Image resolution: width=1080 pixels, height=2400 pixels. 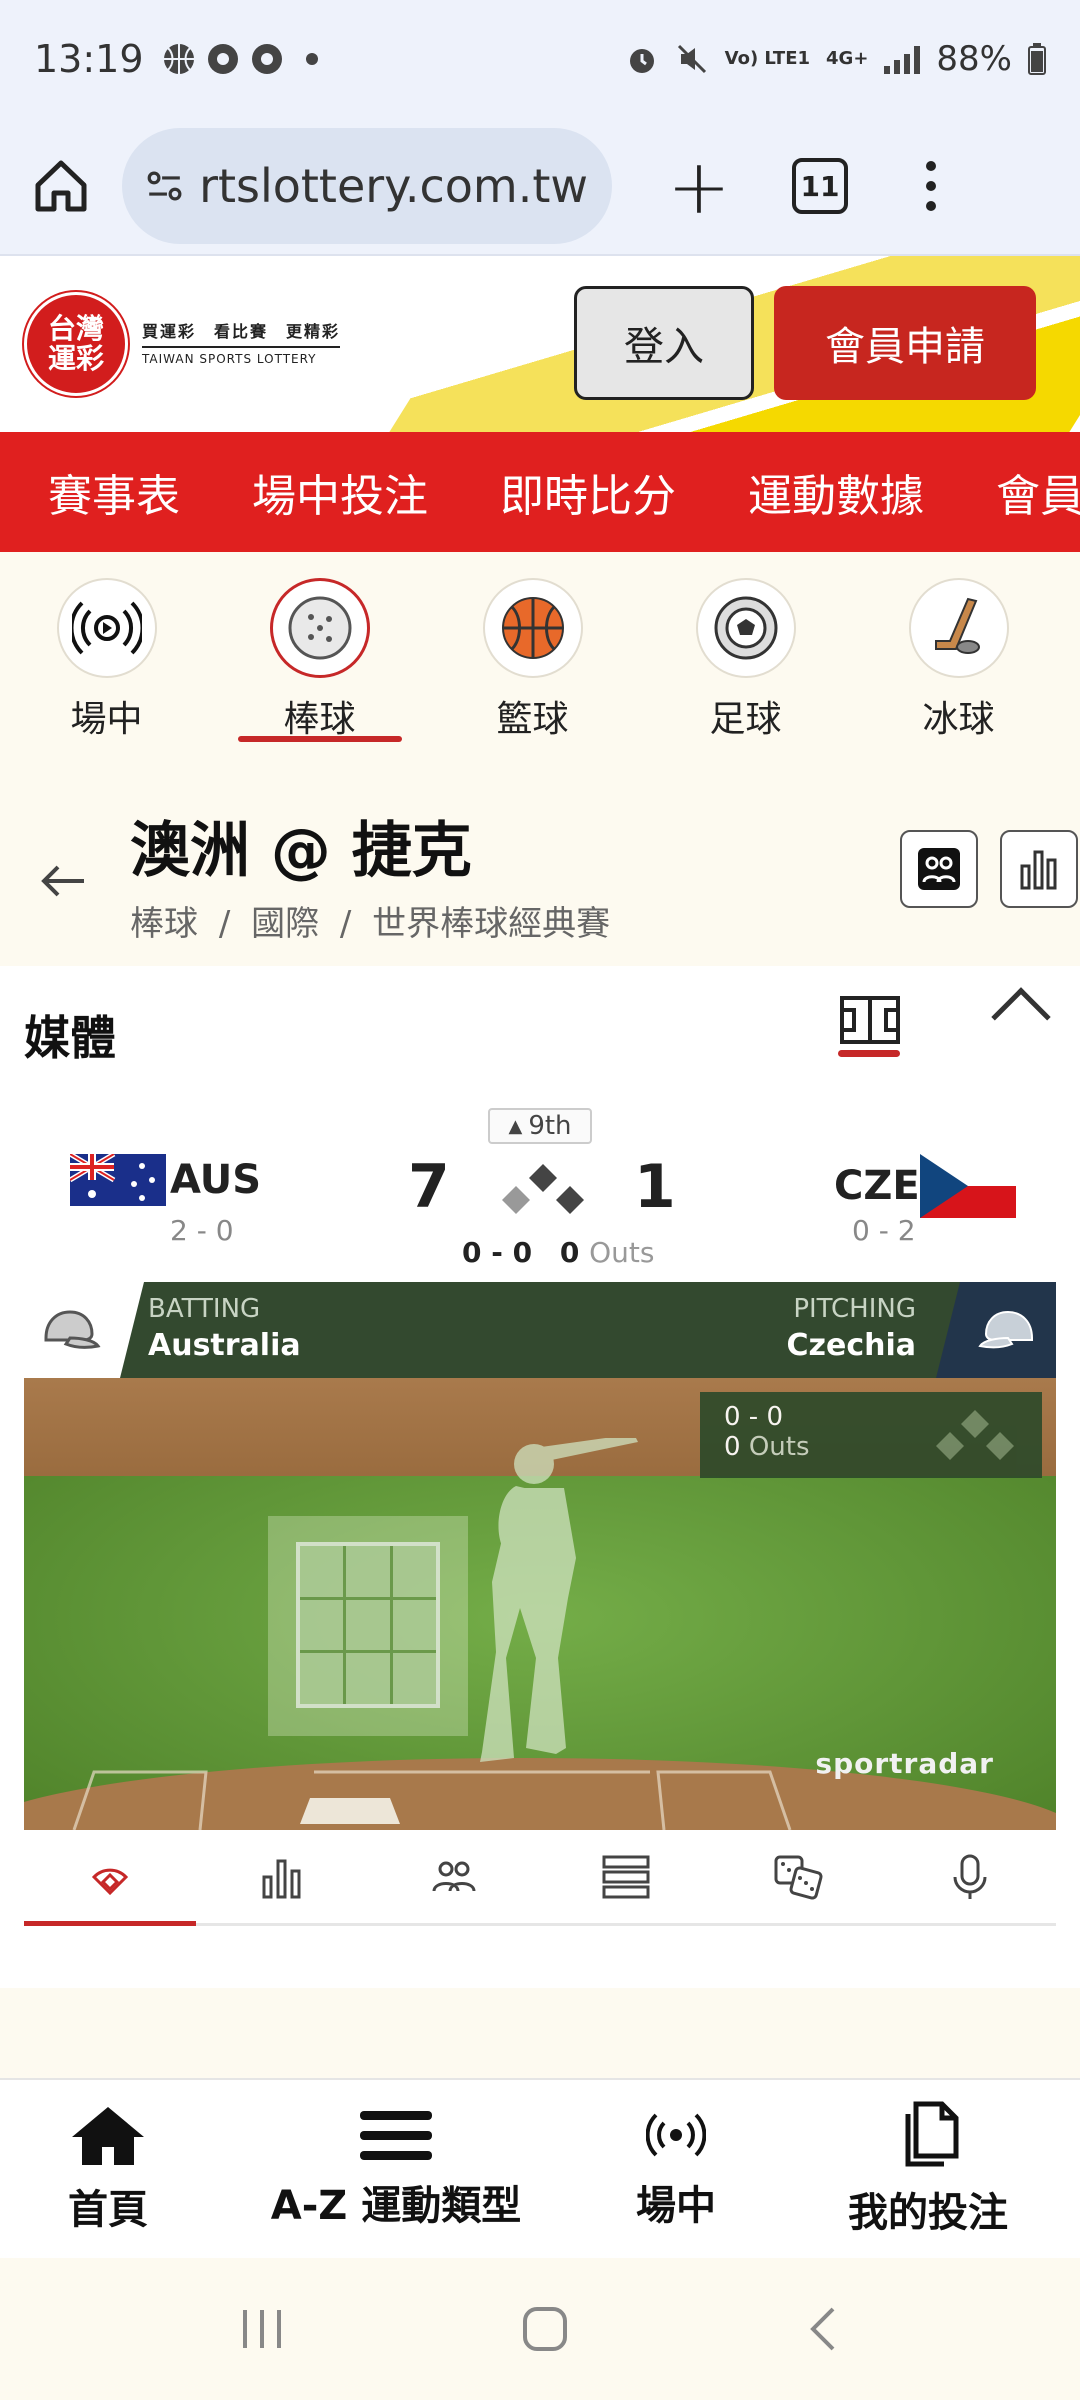 I want to click on tab-lineup, so click(x=454, y=1876).